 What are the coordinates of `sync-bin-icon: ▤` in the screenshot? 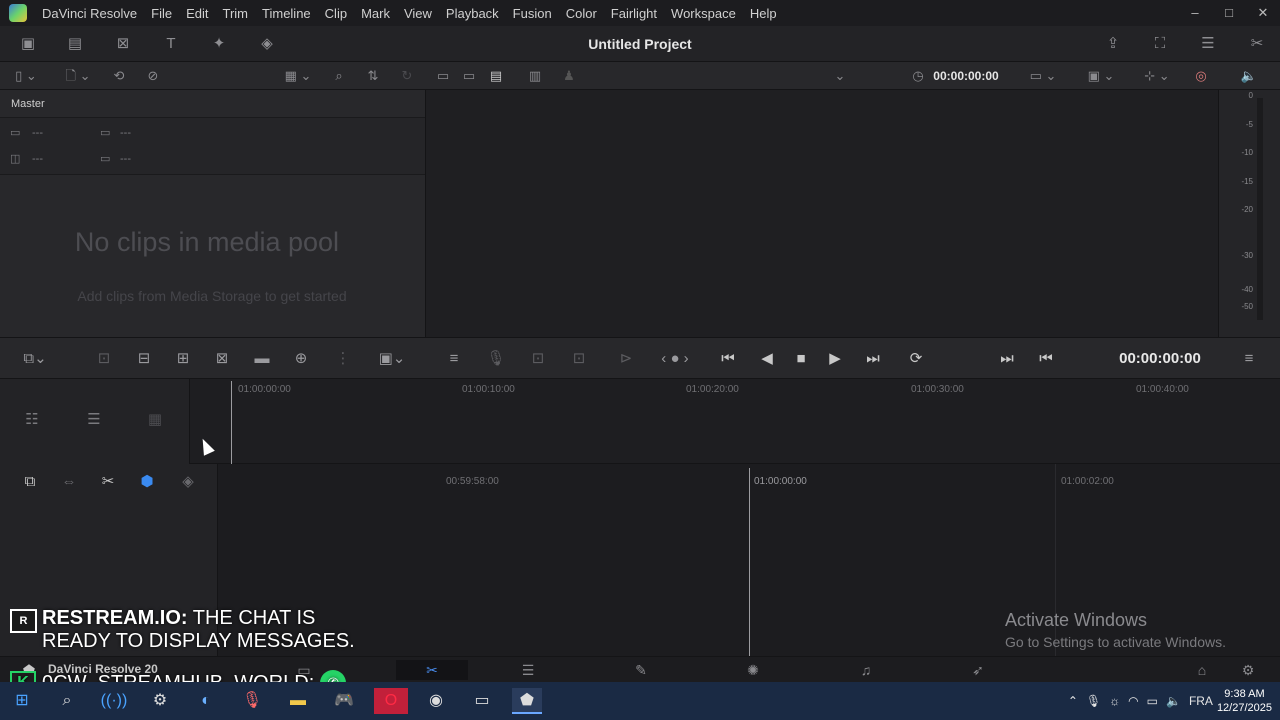 It's located at (75, 44).